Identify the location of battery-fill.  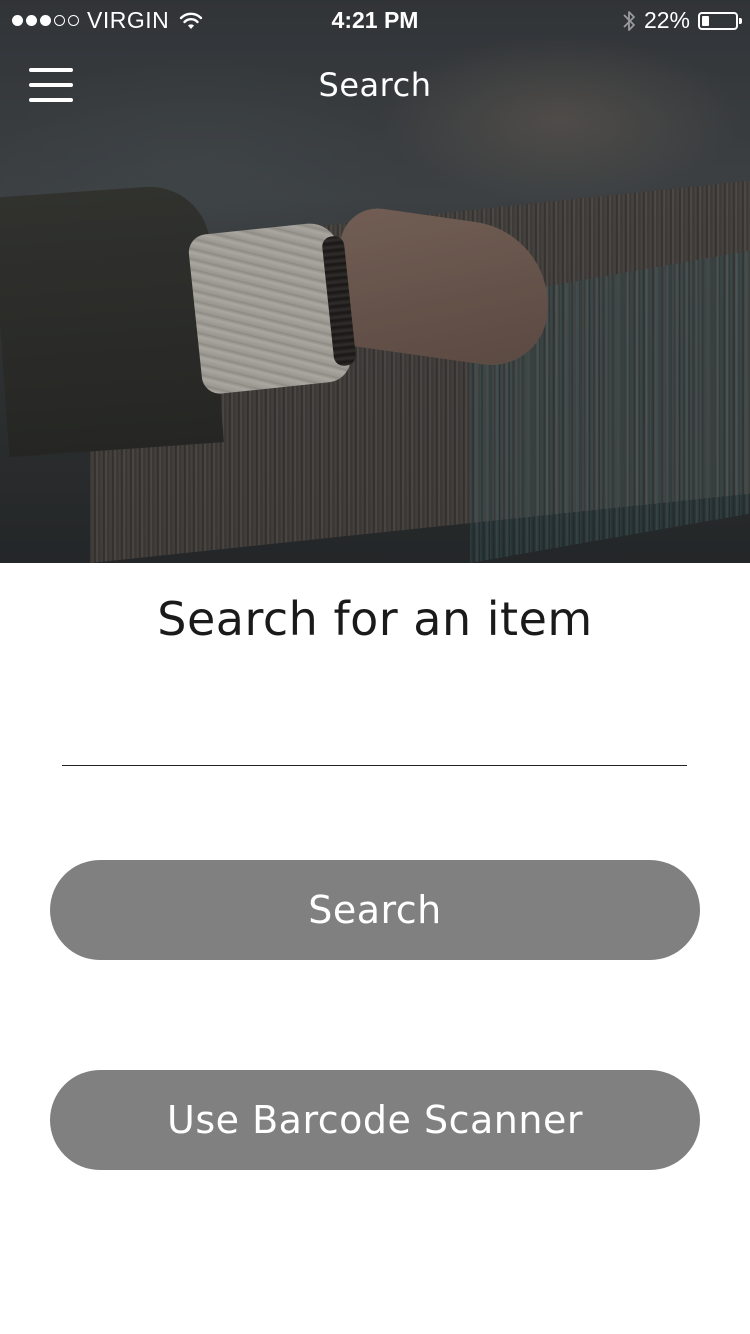
(705, 20).